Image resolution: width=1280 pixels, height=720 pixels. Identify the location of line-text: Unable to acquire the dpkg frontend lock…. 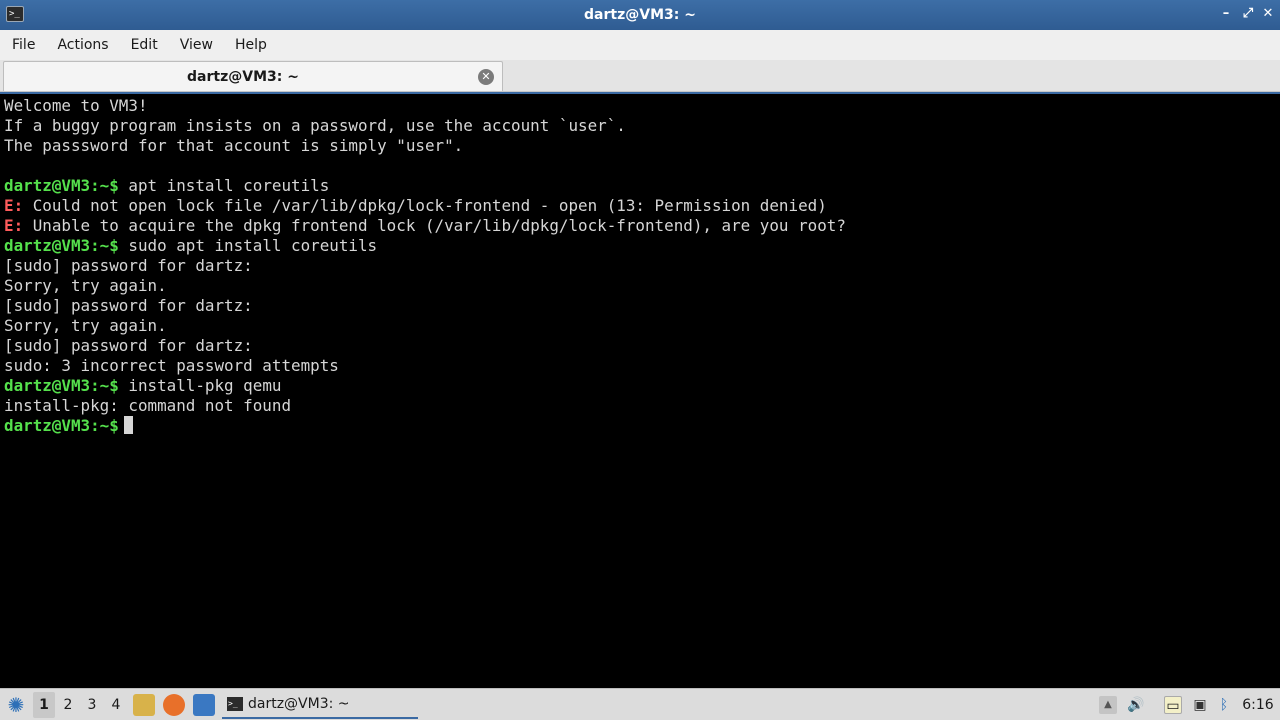
(434, 225).